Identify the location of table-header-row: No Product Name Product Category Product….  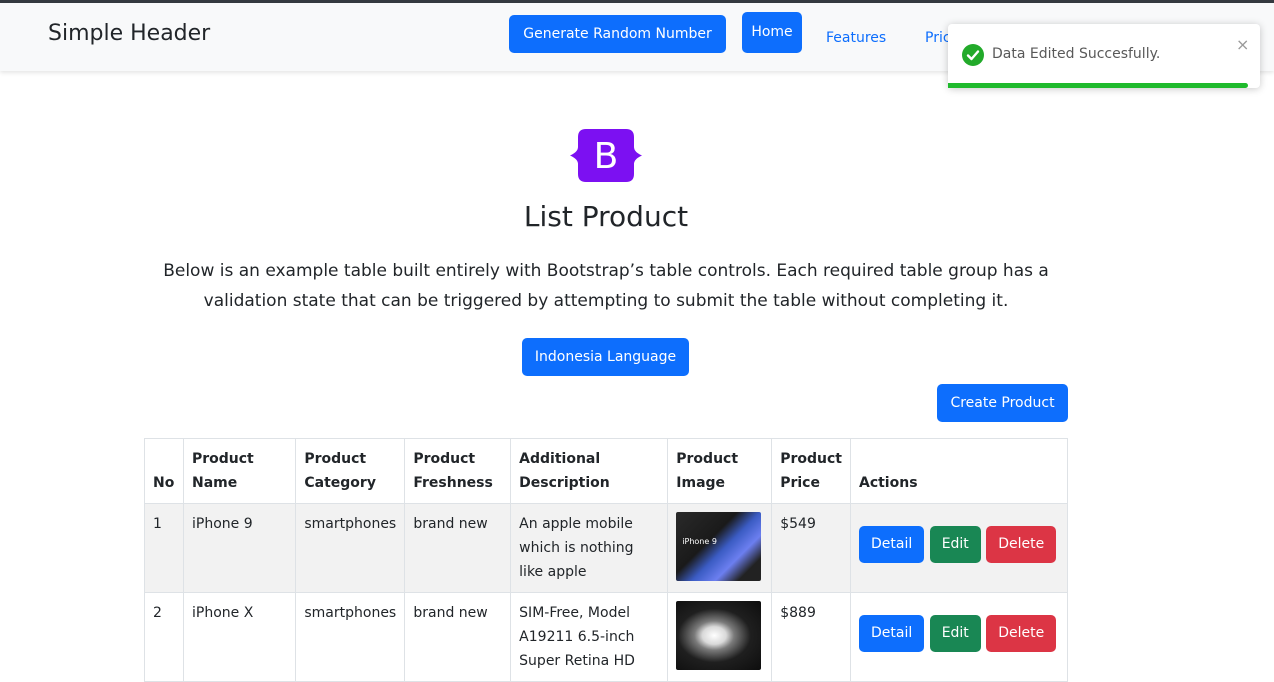
(606, 471).